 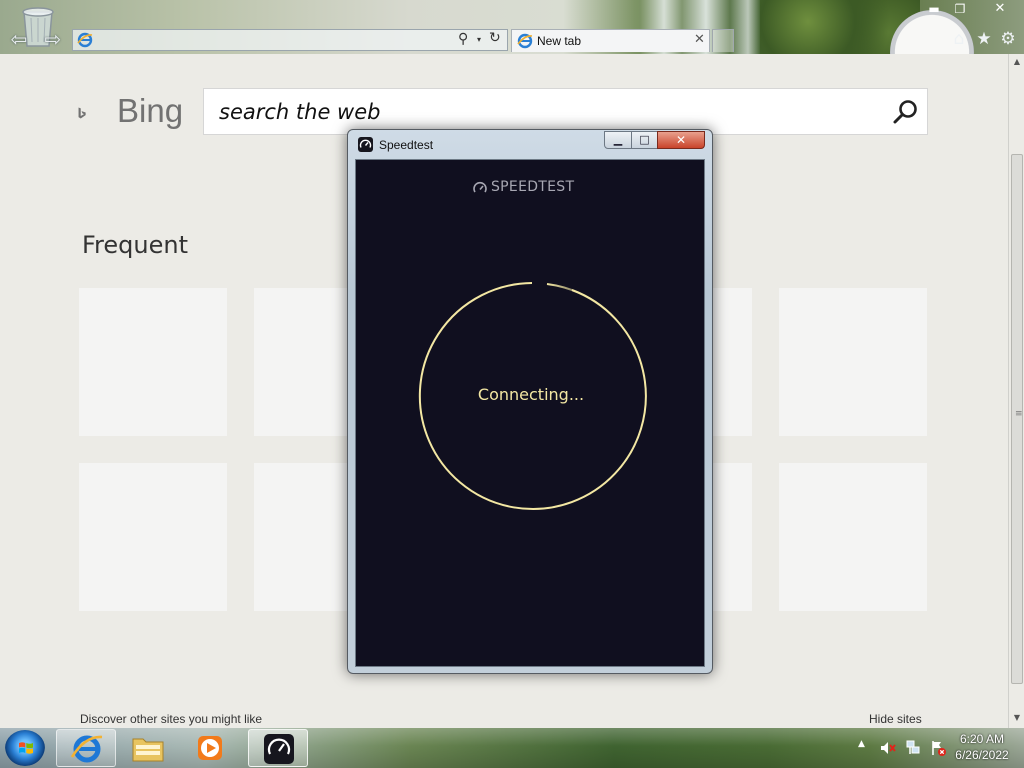 I want to click on taskbar-internet-explorer, so click(x=86, y=748).